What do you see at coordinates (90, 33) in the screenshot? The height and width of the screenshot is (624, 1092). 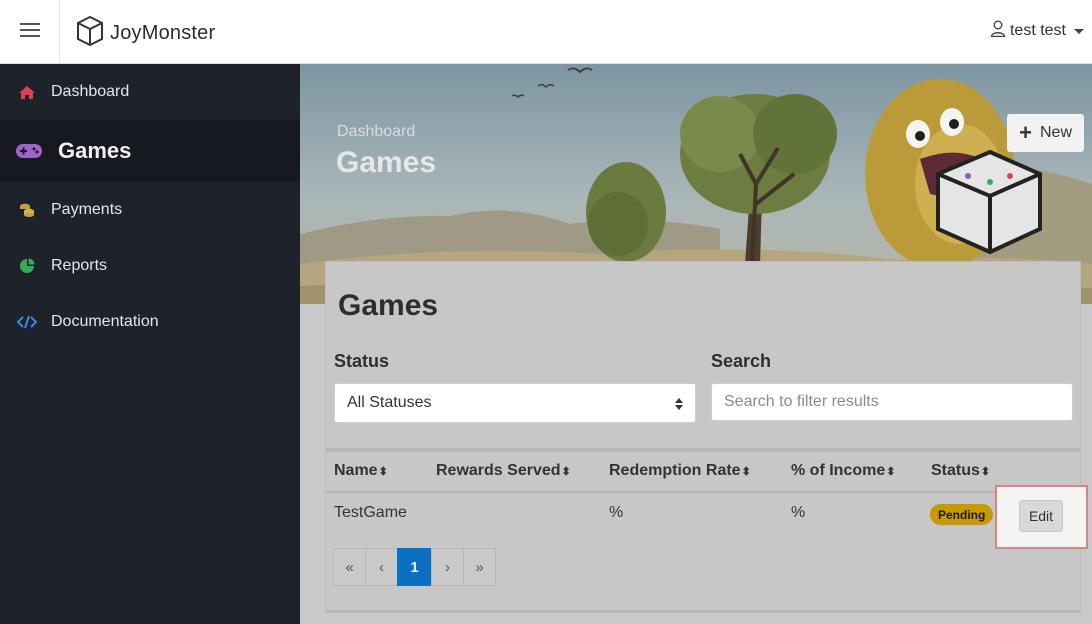 I see `dice-logo-icon` at bounding box center [90, 33].